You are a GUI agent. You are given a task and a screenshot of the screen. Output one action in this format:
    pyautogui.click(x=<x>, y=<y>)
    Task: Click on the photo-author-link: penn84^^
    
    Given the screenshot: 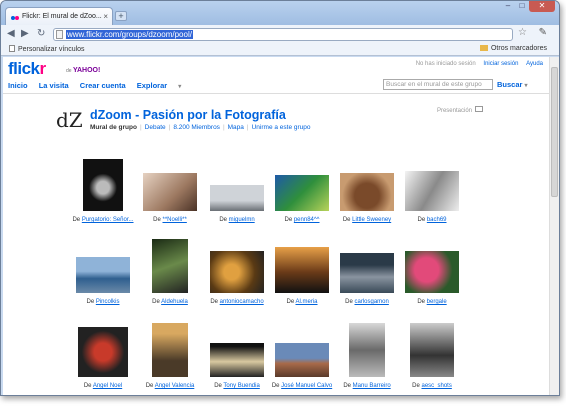 What is the action you would take?
    pyautogui.click(x=307, y=220)
    